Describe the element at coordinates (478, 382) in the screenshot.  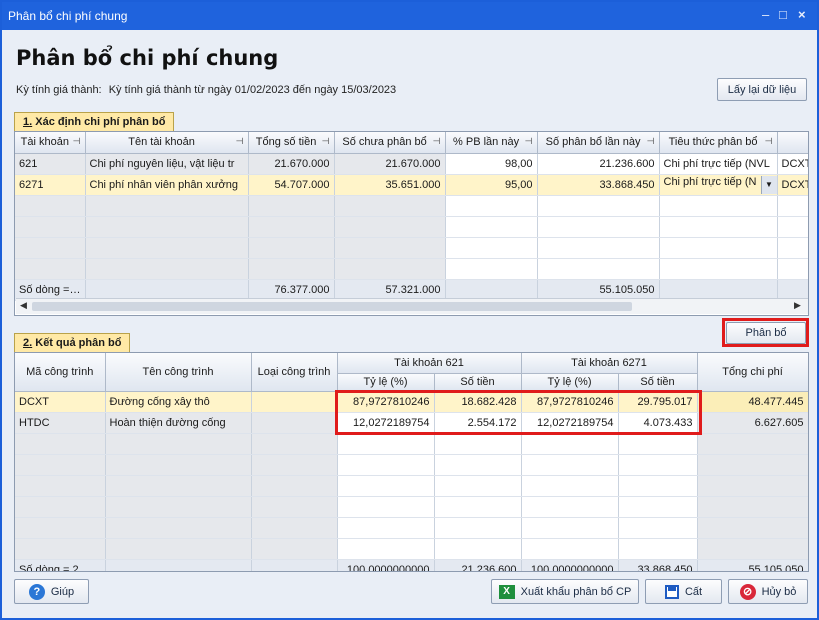
I see `col-amount-621: Số tiền` at that location.